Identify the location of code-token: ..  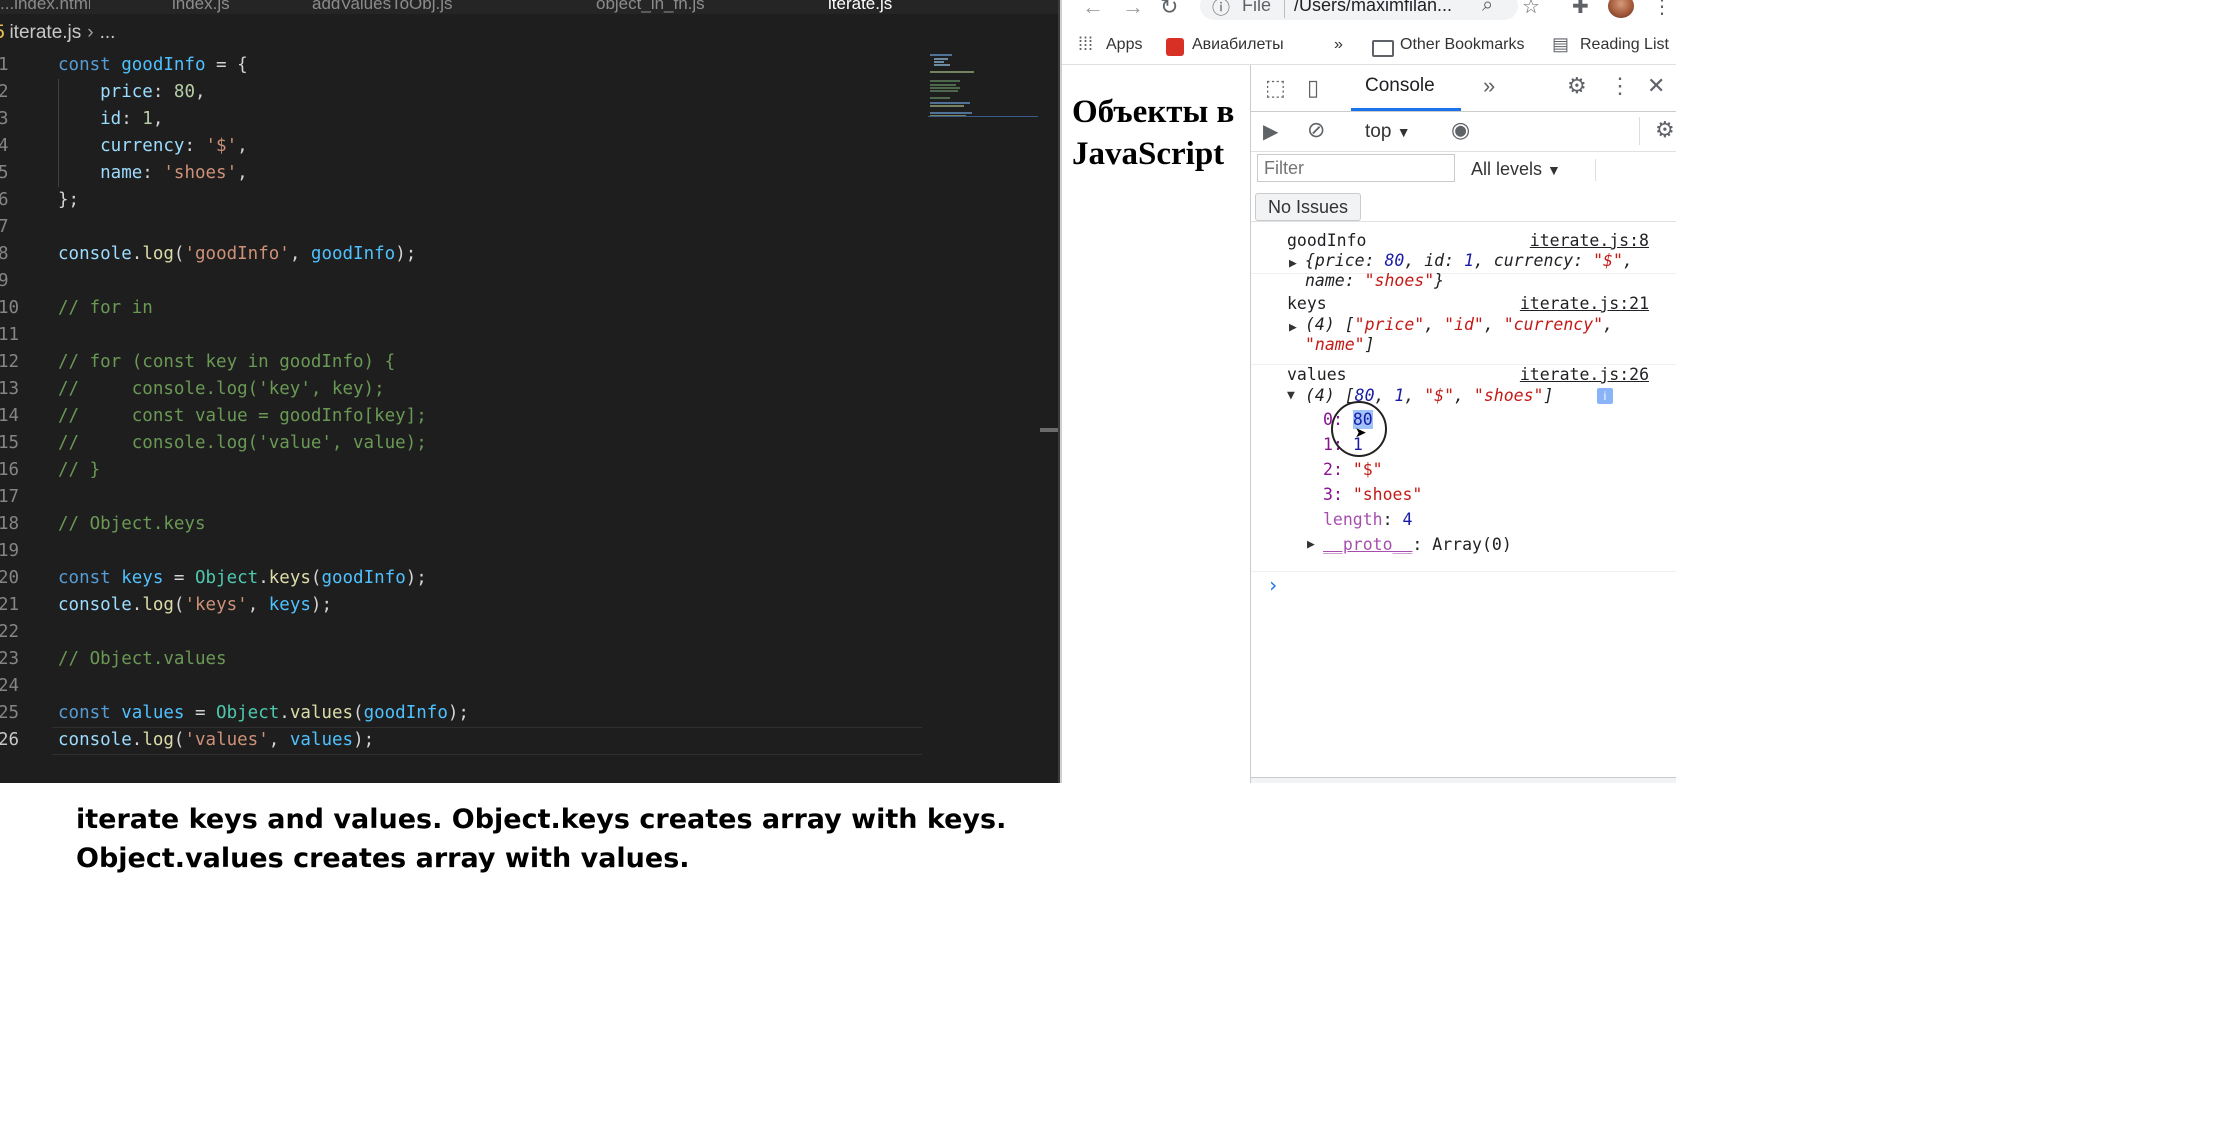
(263, 578).